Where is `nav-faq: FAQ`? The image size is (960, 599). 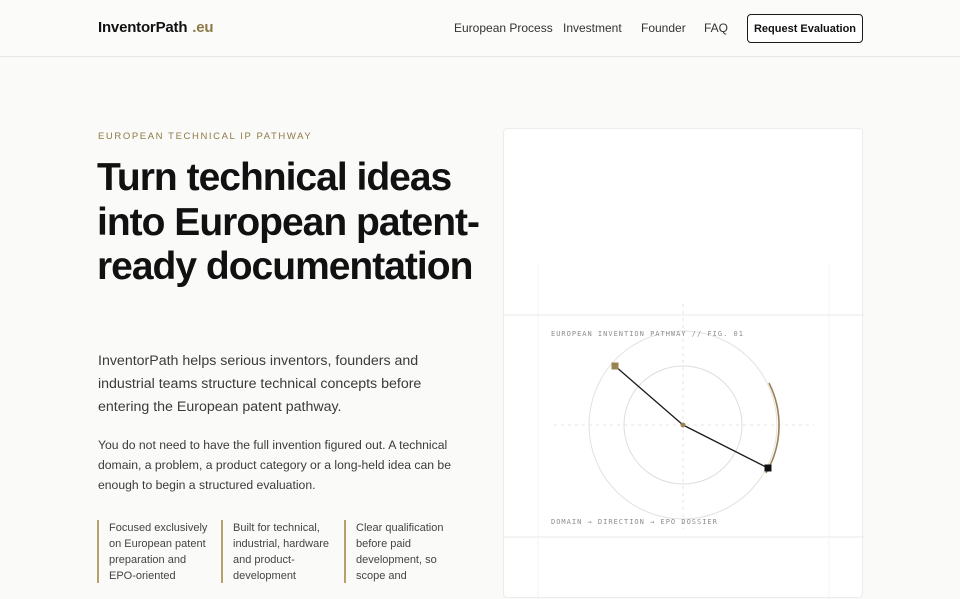
nav-faq: FAQ is located at coordinates (716, 28).